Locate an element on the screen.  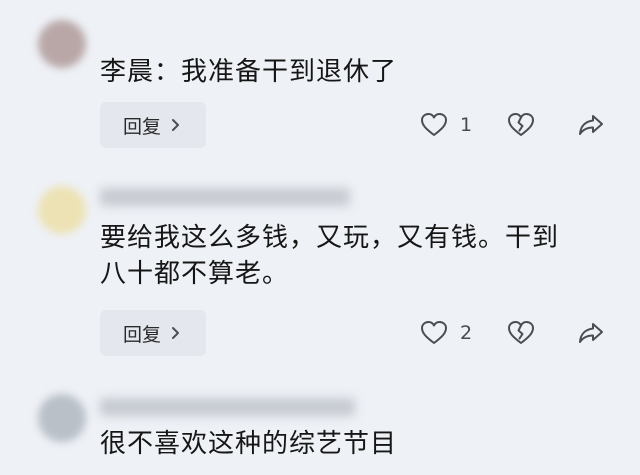
like-button: 2 is located at coordinates (446, 333).